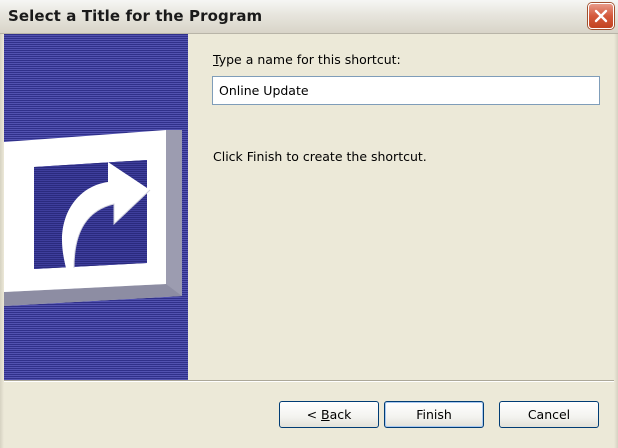  What do you see at coordinates (325, 414) in the screenshot?
I see `back-mnemonic: B` at bounding box center [325, 414].